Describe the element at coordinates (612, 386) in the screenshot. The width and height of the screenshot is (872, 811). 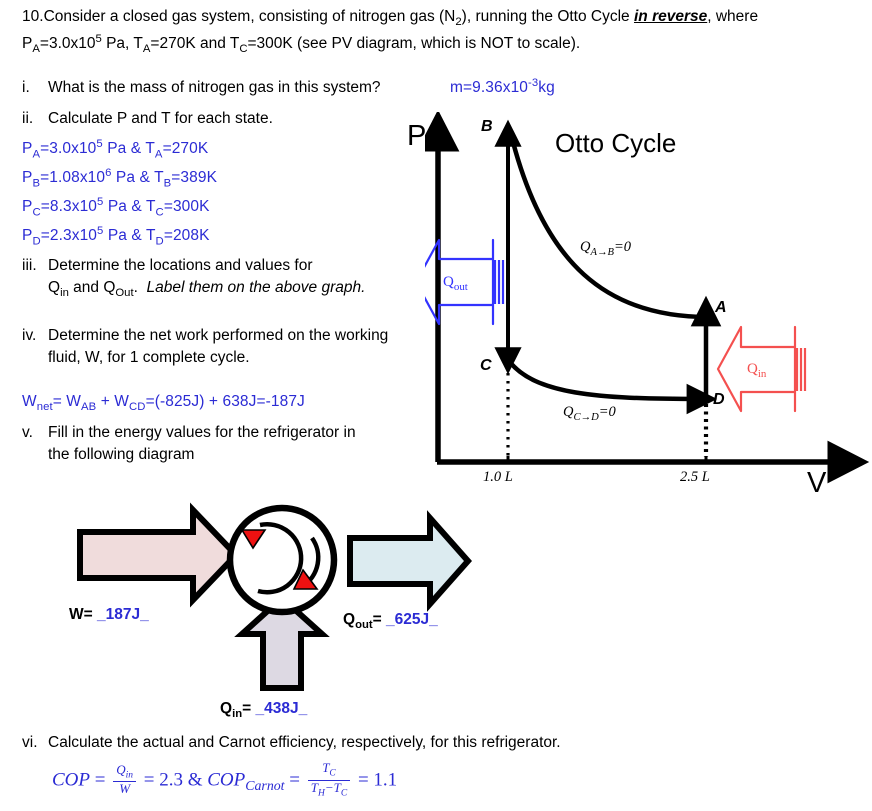
I see `curve-c-to-d` at that location.